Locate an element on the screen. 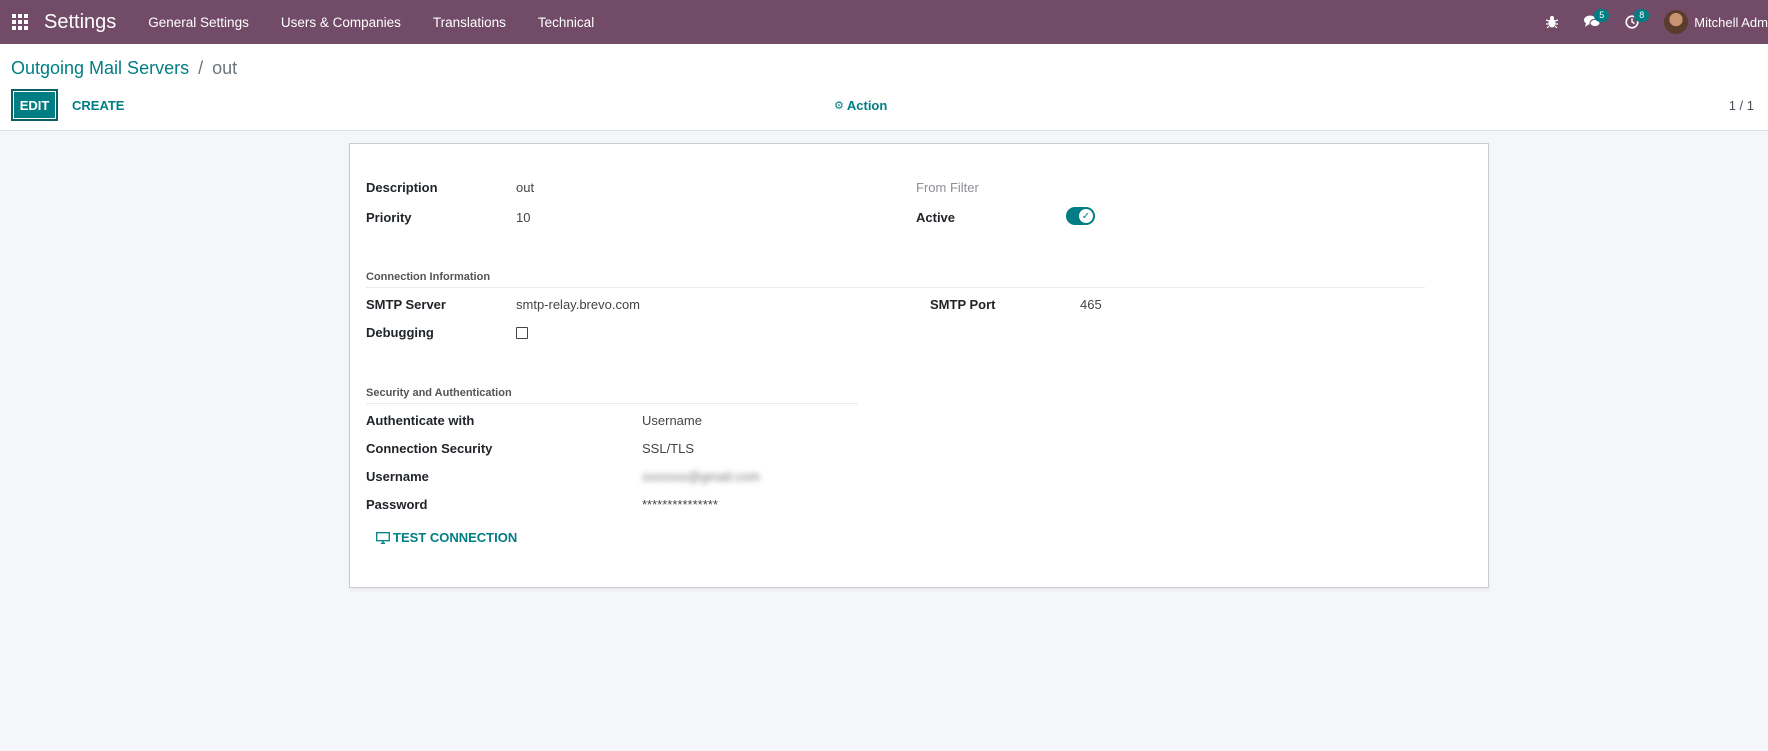  connection-section-divider is located at coordinates (895, 287).